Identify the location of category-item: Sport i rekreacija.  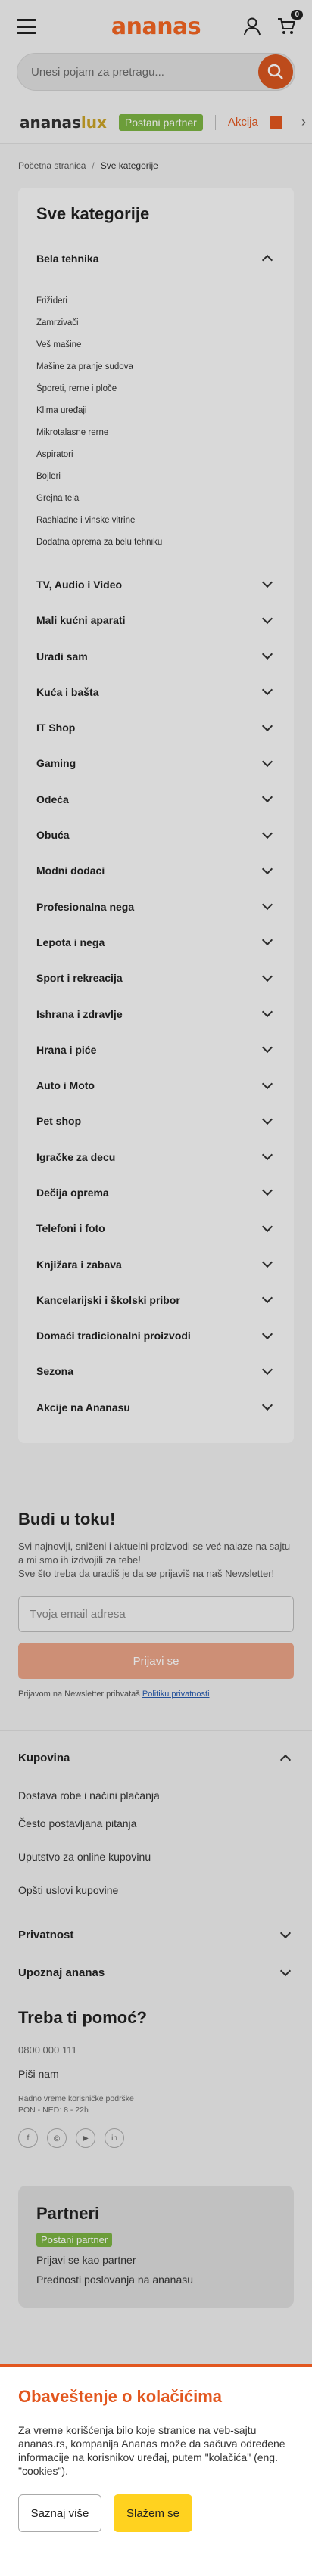
(156, 978).